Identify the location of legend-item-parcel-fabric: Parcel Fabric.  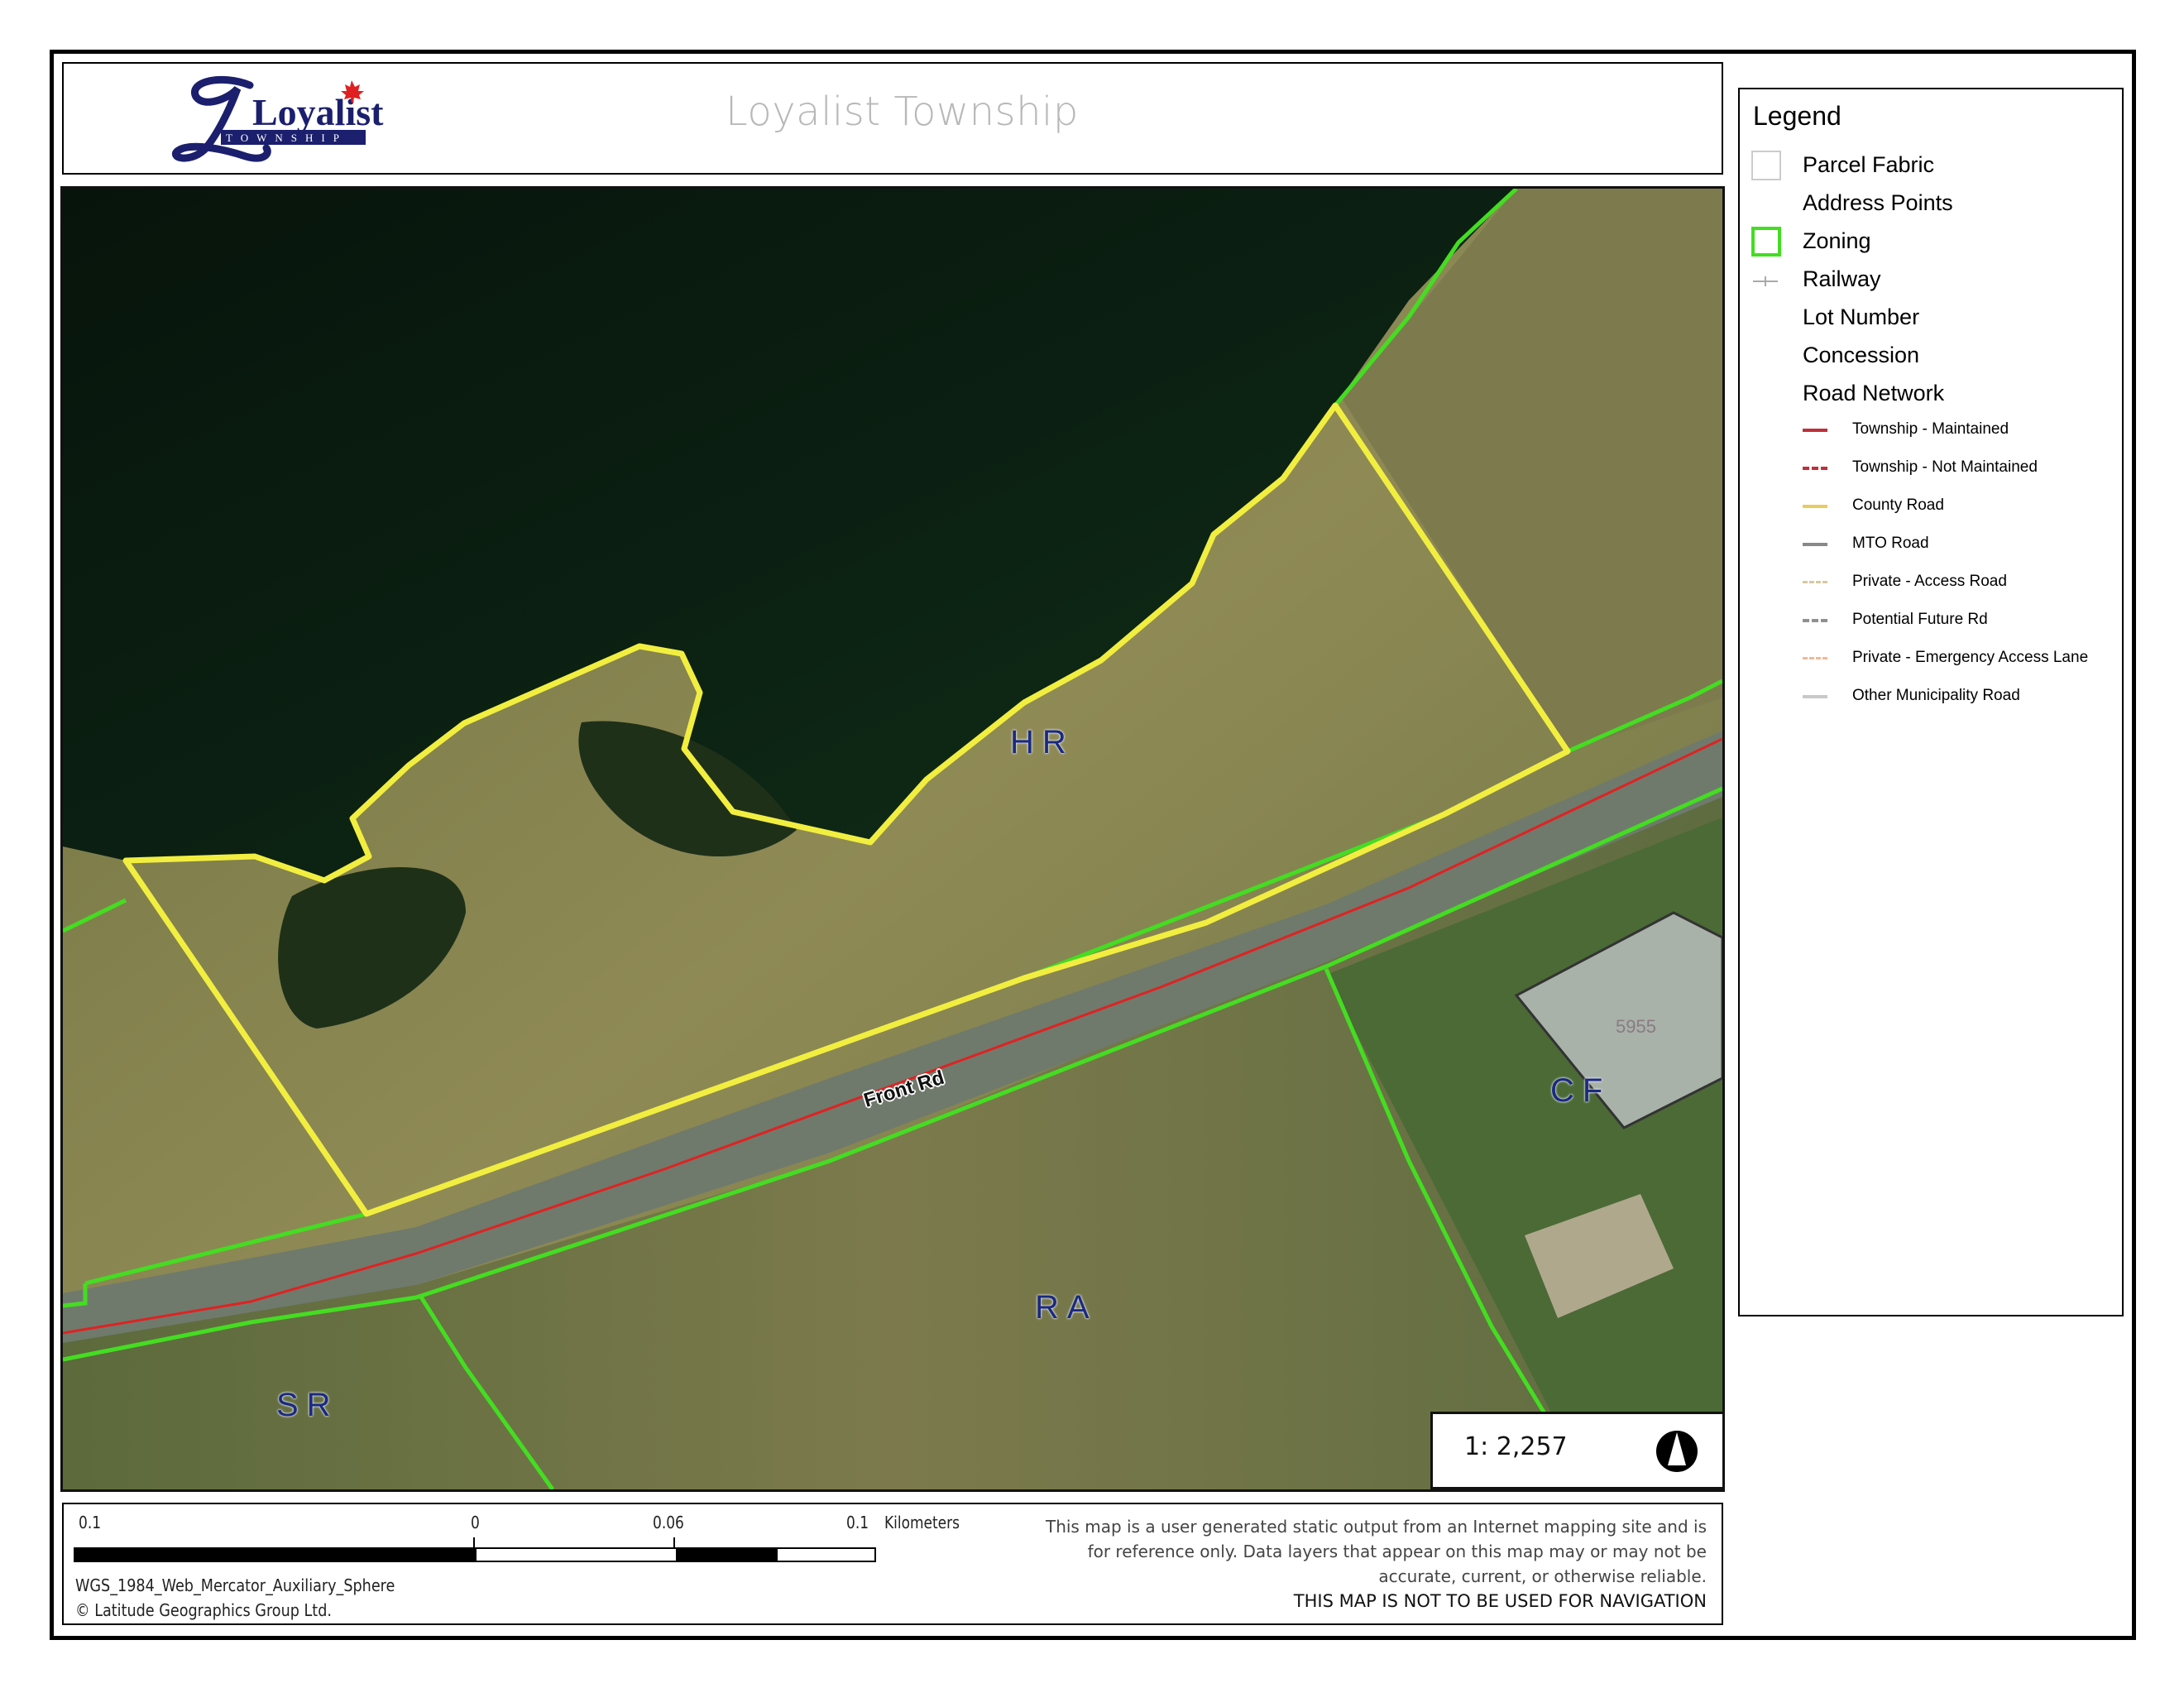
(1930, 165).